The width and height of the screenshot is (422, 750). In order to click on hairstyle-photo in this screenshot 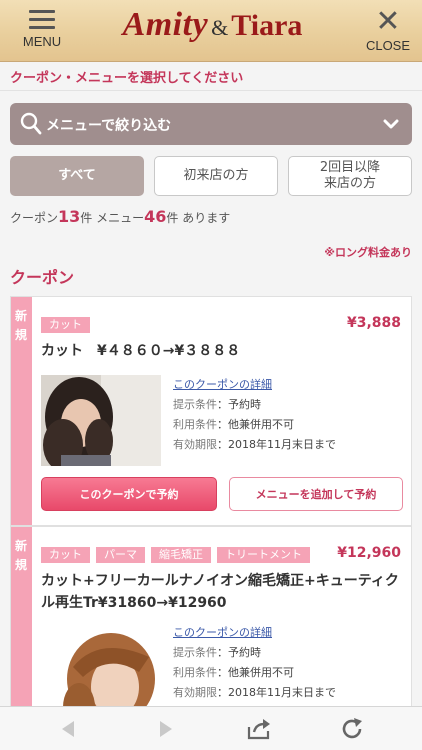, I will do `click(101, 420)`.